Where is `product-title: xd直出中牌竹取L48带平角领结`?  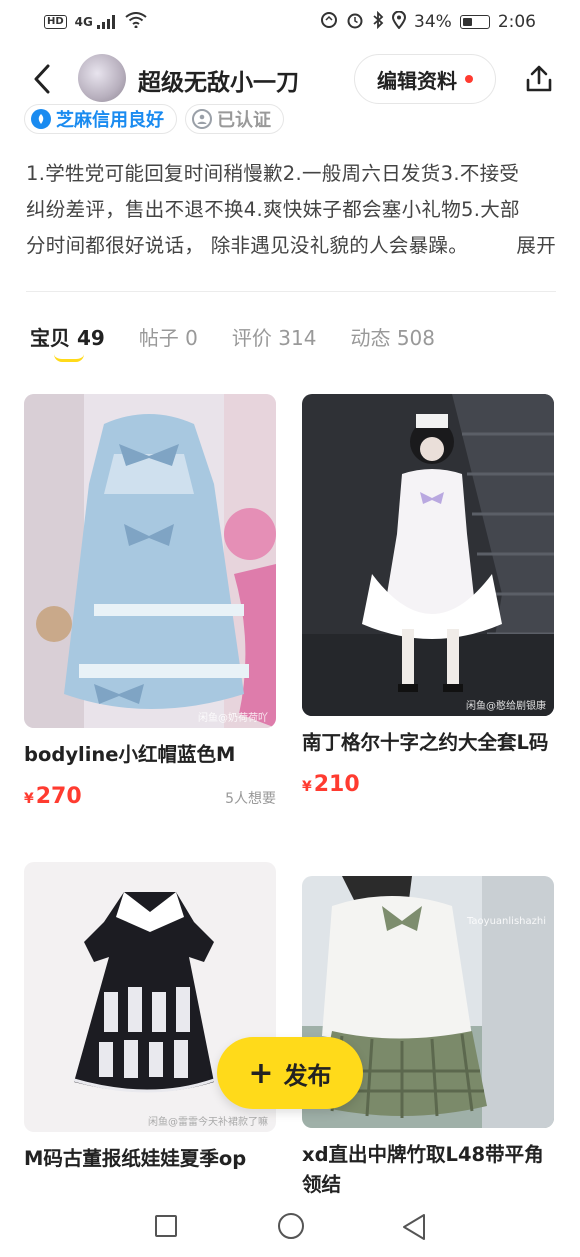 product-title: xd直出中牌竹取L48带平角领结 is located at coordinates (423, 1169).